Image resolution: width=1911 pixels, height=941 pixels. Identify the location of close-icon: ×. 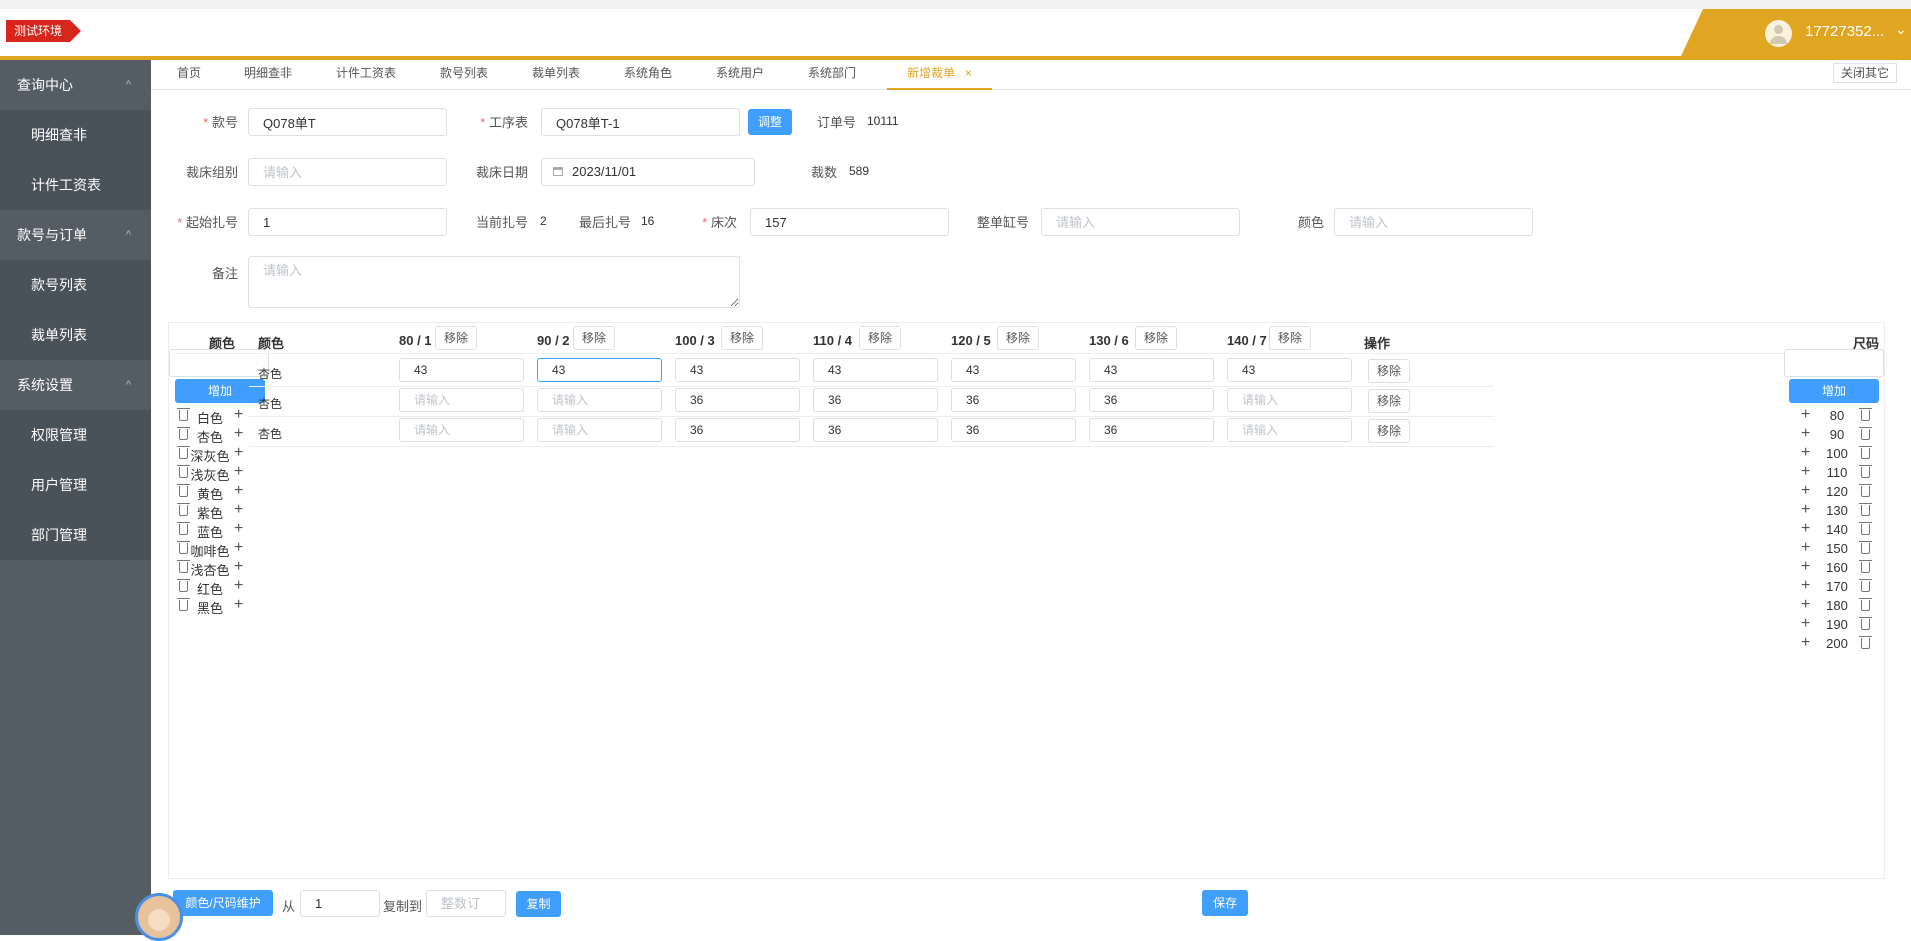
(968, 73).